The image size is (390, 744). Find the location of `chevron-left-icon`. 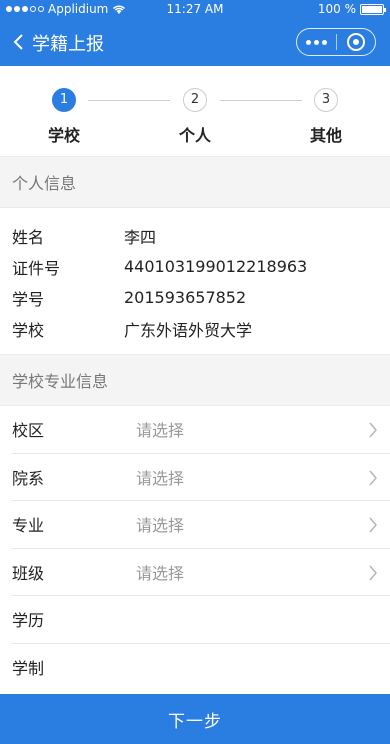

chevron-left-icon is located at coordinates (20, 42).